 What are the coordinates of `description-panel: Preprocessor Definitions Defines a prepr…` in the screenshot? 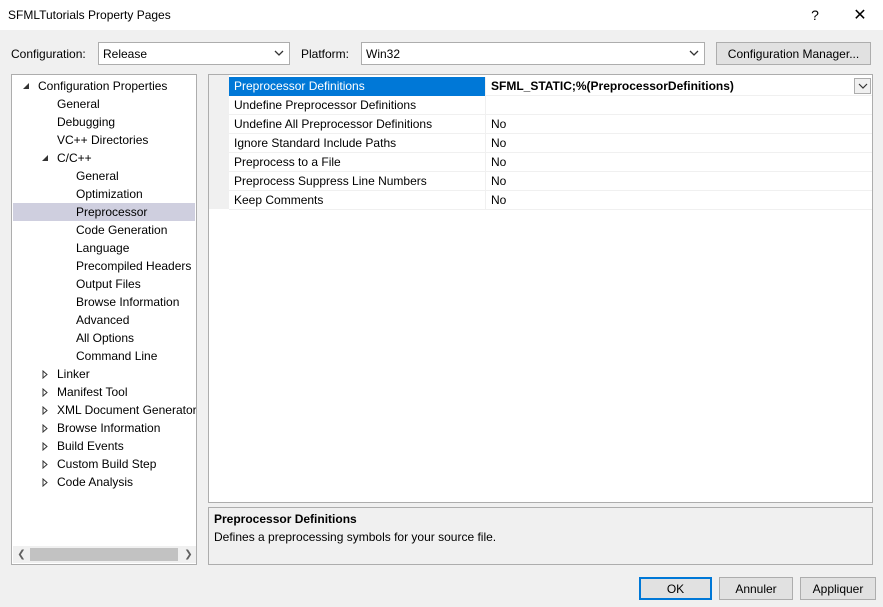 It's located at (540, 536).